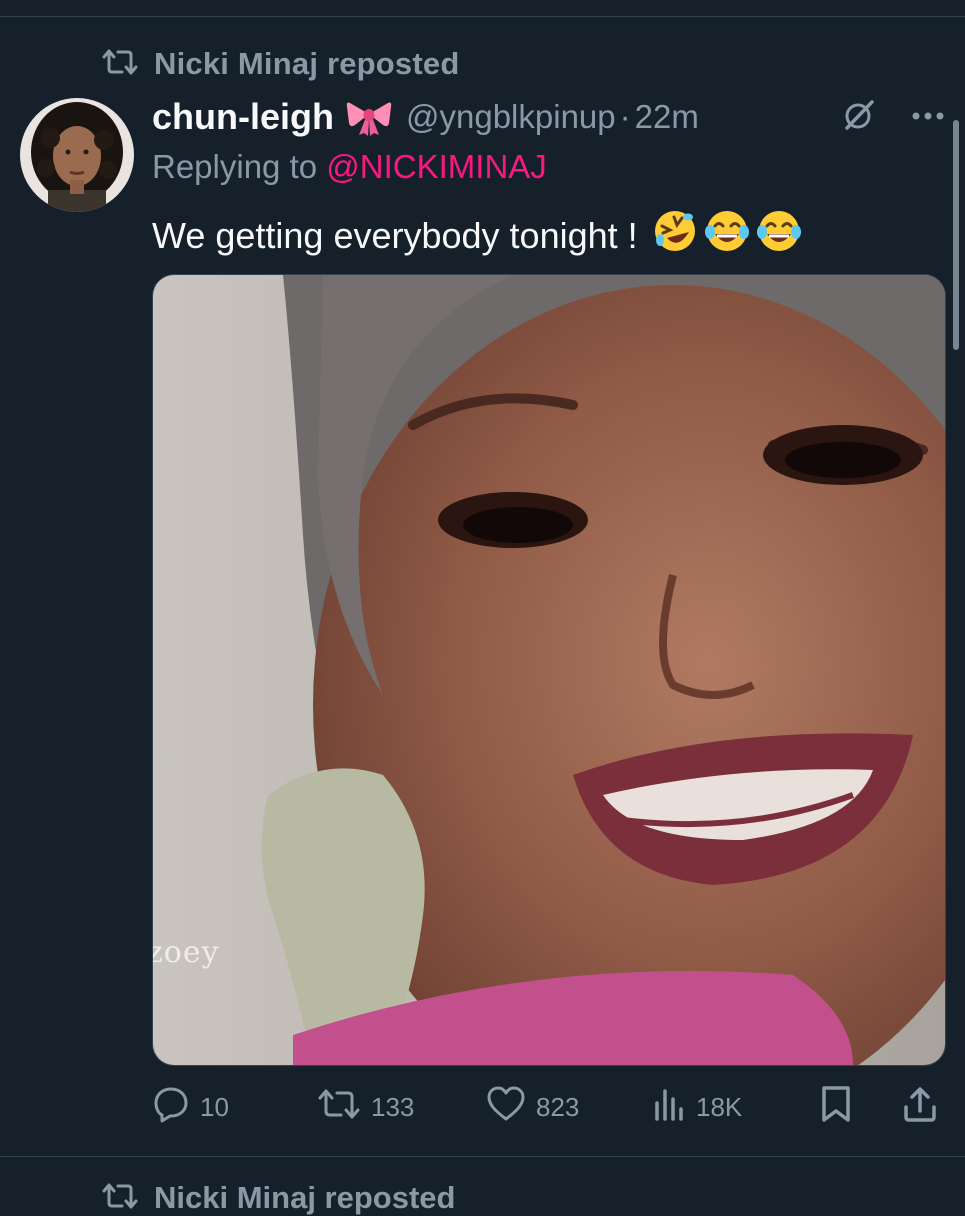  I want to click on repost-label: Nicki Minaj reposted, so click(307, 63).